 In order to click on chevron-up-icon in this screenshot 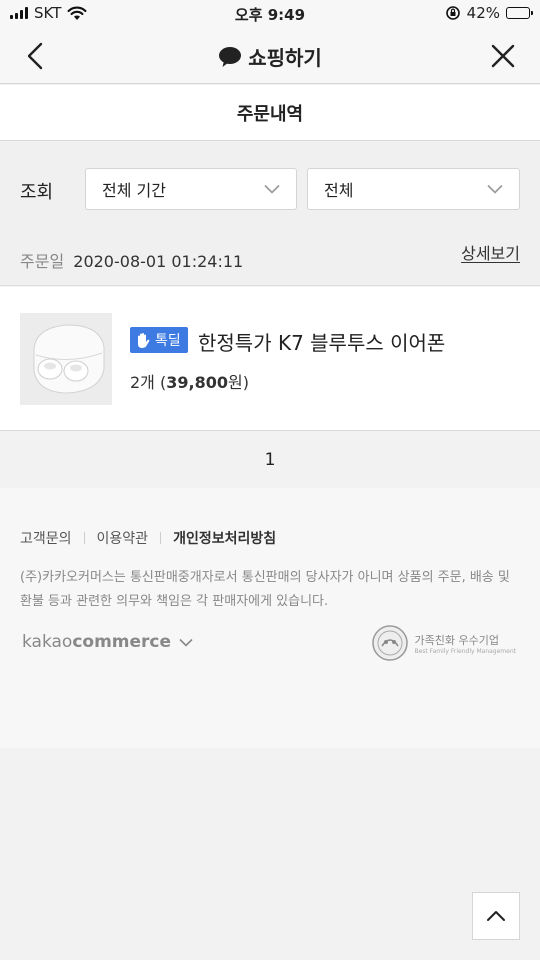, I will do `click(496, 916)`.